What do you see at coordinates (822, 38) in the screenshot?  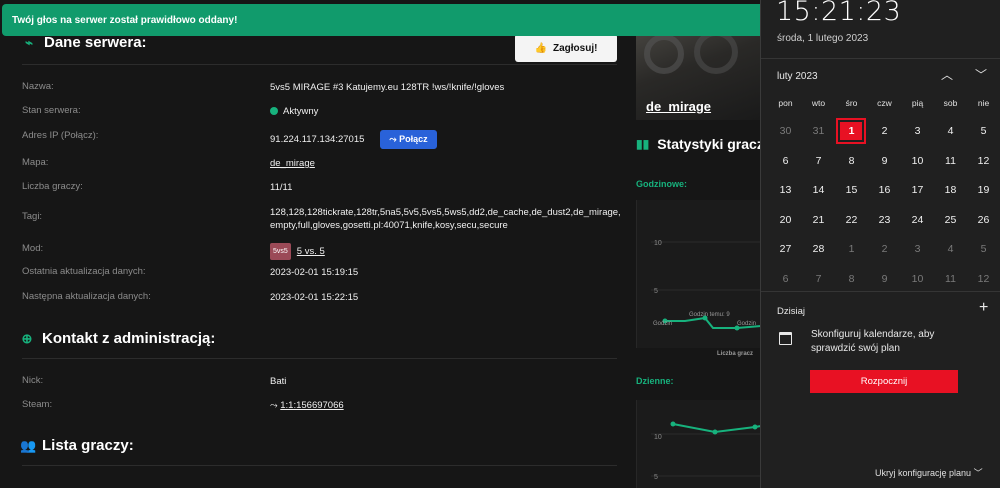 I see `full-date-link: środa, 1 lutego 2023` at bounding box center [822, 38].